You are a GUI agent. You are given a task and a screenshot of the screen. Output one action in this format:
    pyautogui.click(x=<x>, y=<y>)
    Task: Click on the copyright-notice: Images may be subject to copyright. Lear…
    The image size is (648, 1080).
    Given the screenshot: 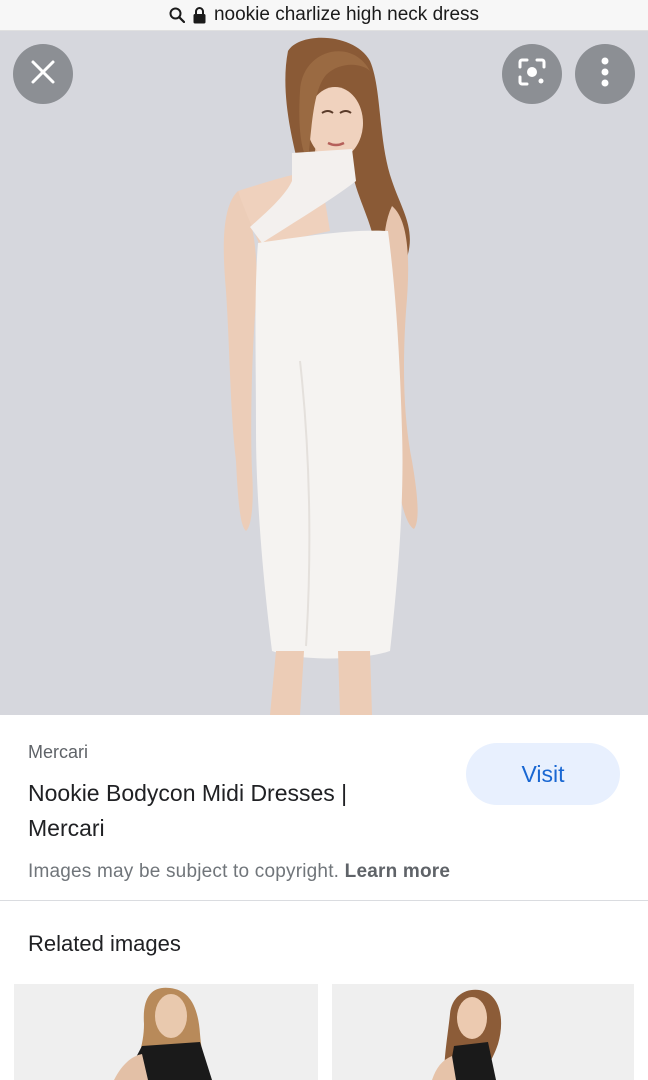 What is the action you would take?
    pyautogui.click(x=239, y=872)
    